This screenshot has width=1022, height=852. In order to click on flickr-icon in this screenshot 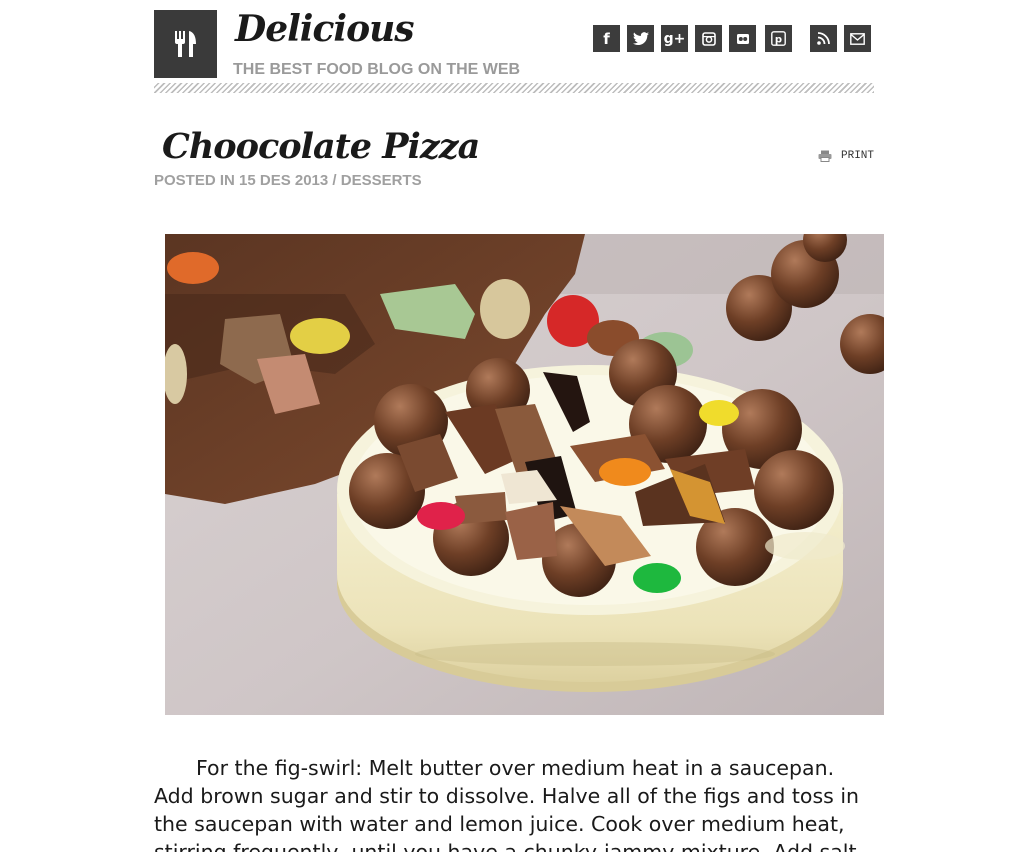, I will do `click(742, 38)`.